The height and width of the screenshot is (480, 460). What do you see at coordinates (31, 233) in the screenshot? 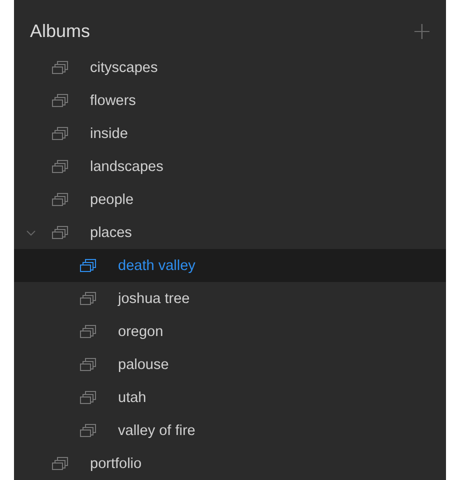
I see `chevron-down-icon` at bounding box center [31, 233].